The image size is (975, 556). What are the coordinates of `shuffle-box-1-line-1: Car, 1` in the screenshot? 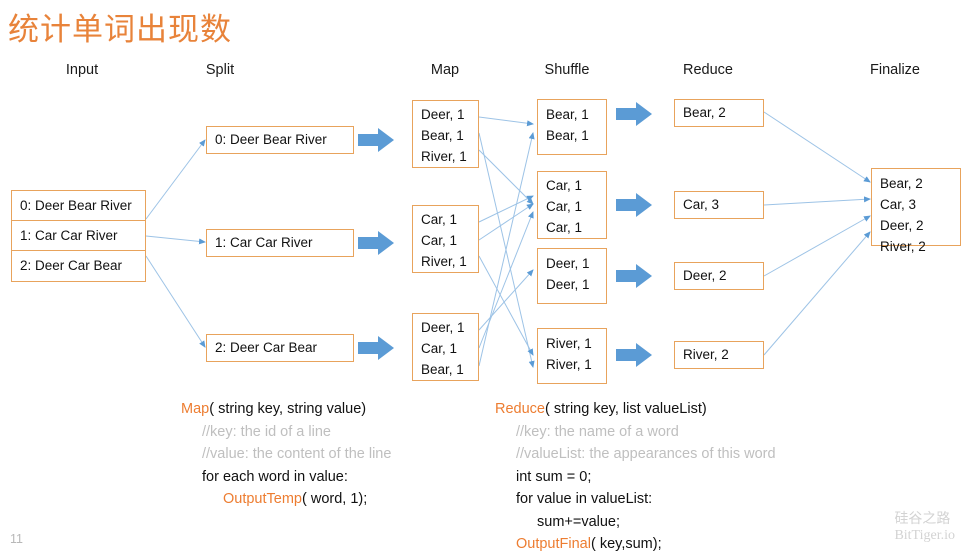 It's located at (564, 206).